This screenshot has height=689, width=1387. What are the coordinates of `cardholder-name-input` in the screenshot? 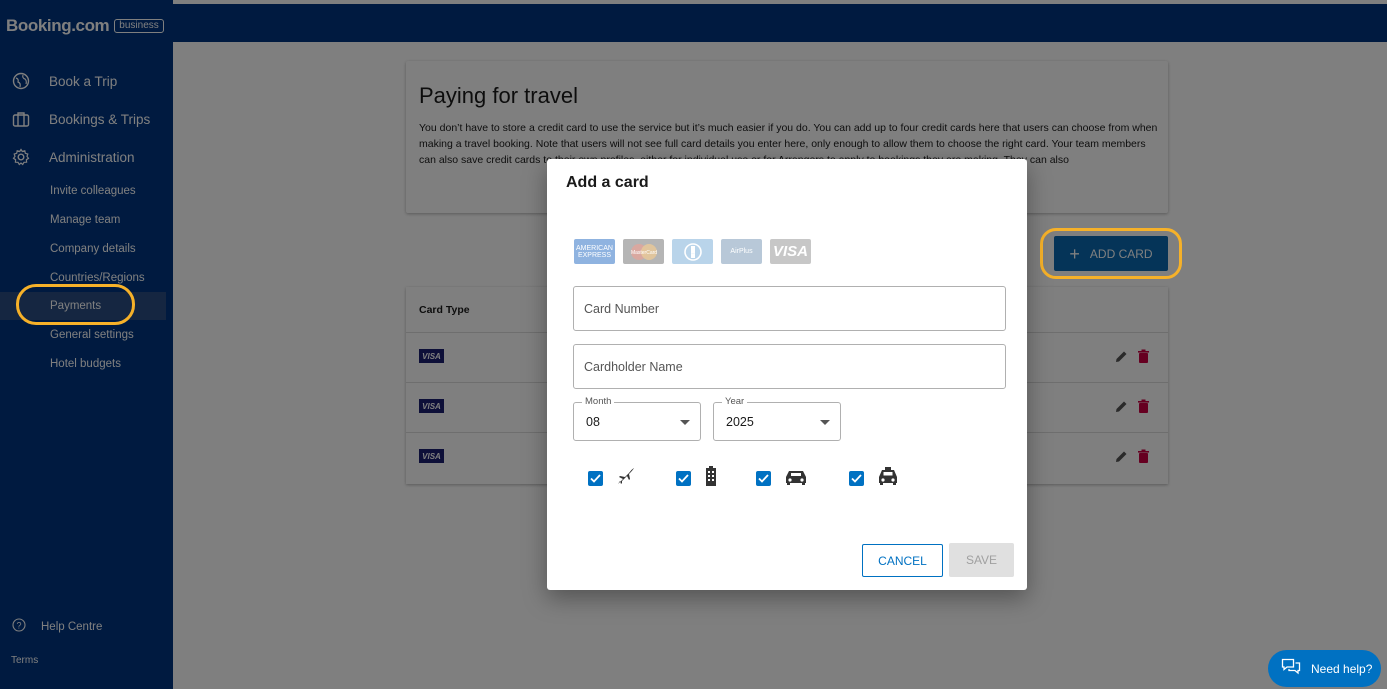 It's located at (789, 366).